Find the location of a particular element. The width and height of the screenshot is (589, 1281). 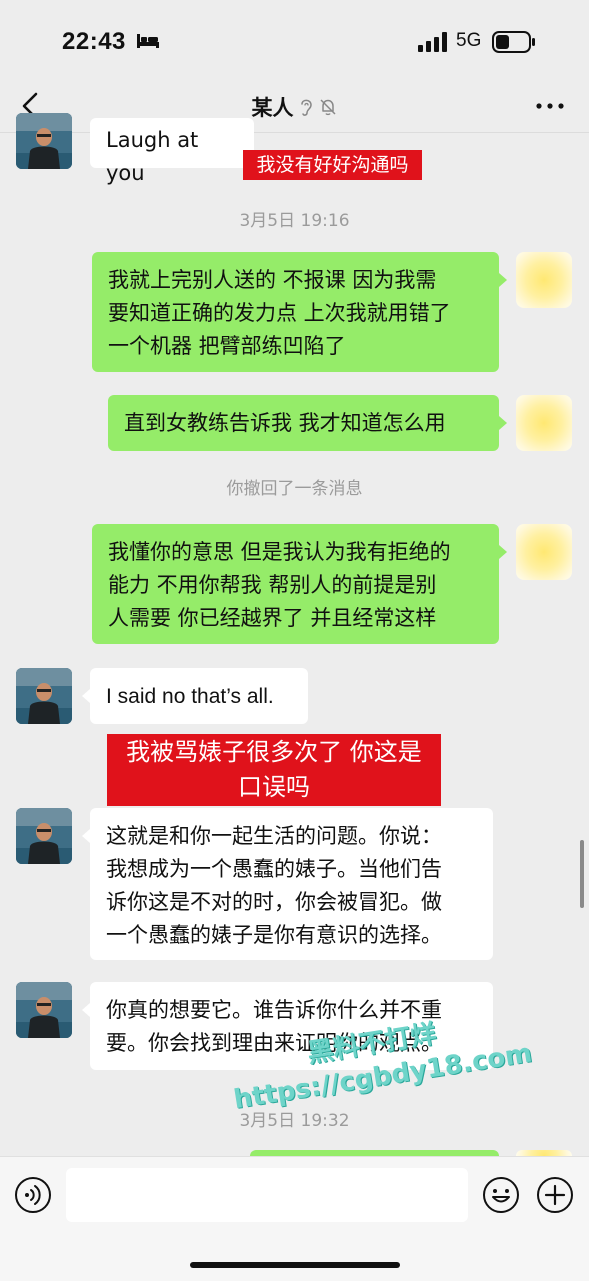

plus-icon is located at coordinates (555, 1195).